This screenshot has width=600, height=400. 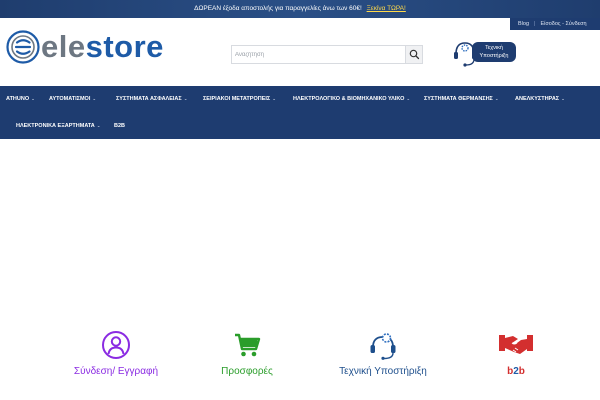 I want to click on search-bar, so click(x=327, y=54).